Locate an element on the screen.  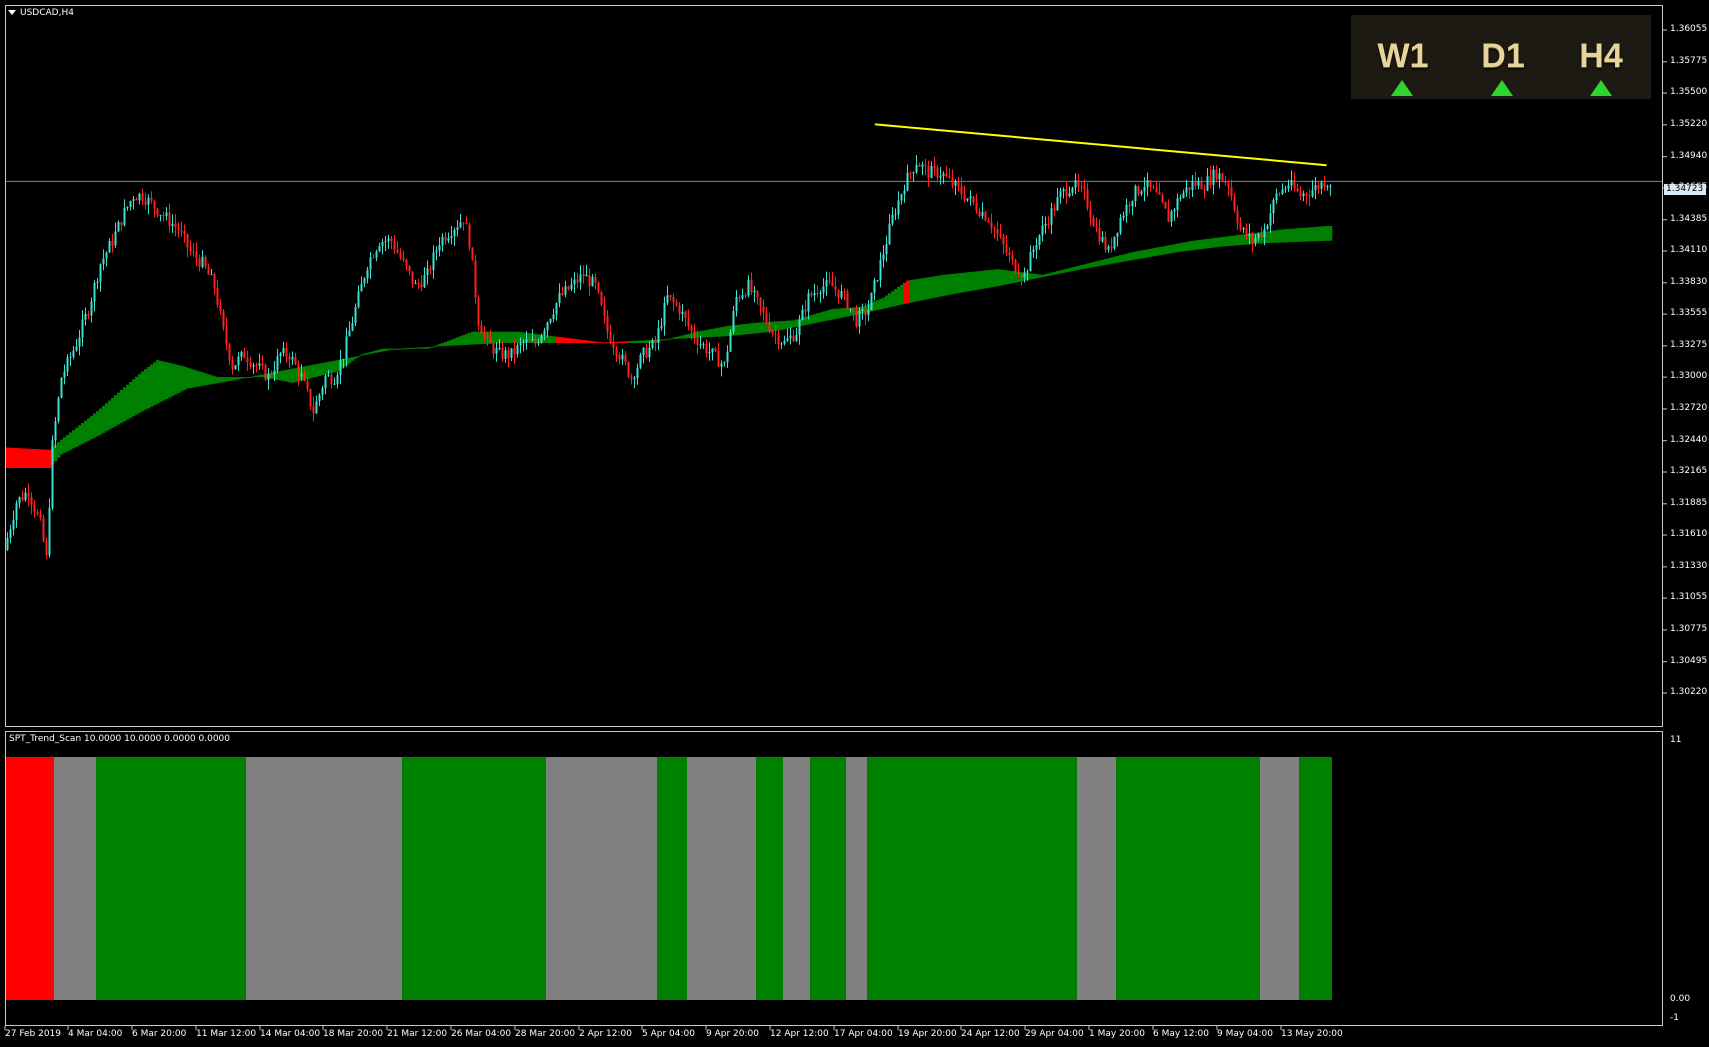
price-axis-label: 1.36055 is located at coordinates (1689, 29).